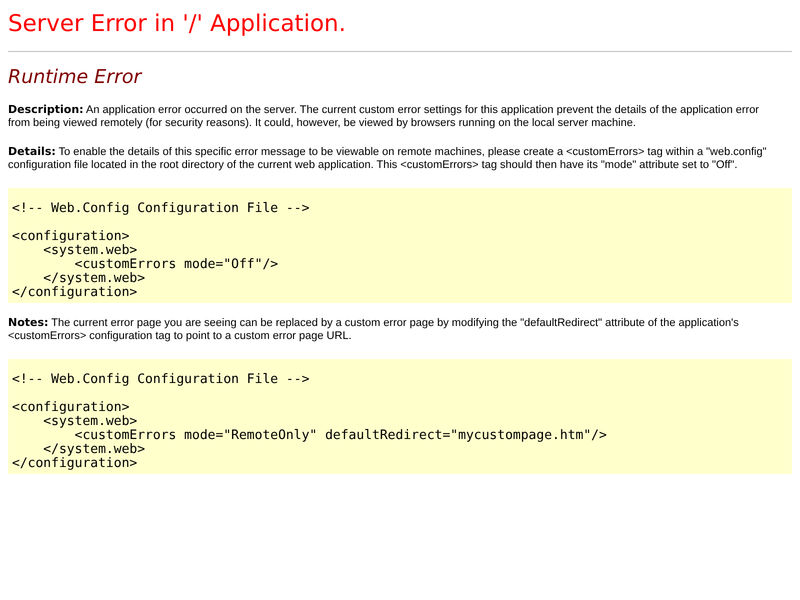 The height and width of the screenshot is (600, 800). What do you see at coordinates (177, 25) in the screenshot?
I see `page-title: Server Error in '/' Application.` at bounding box center [177, 25].